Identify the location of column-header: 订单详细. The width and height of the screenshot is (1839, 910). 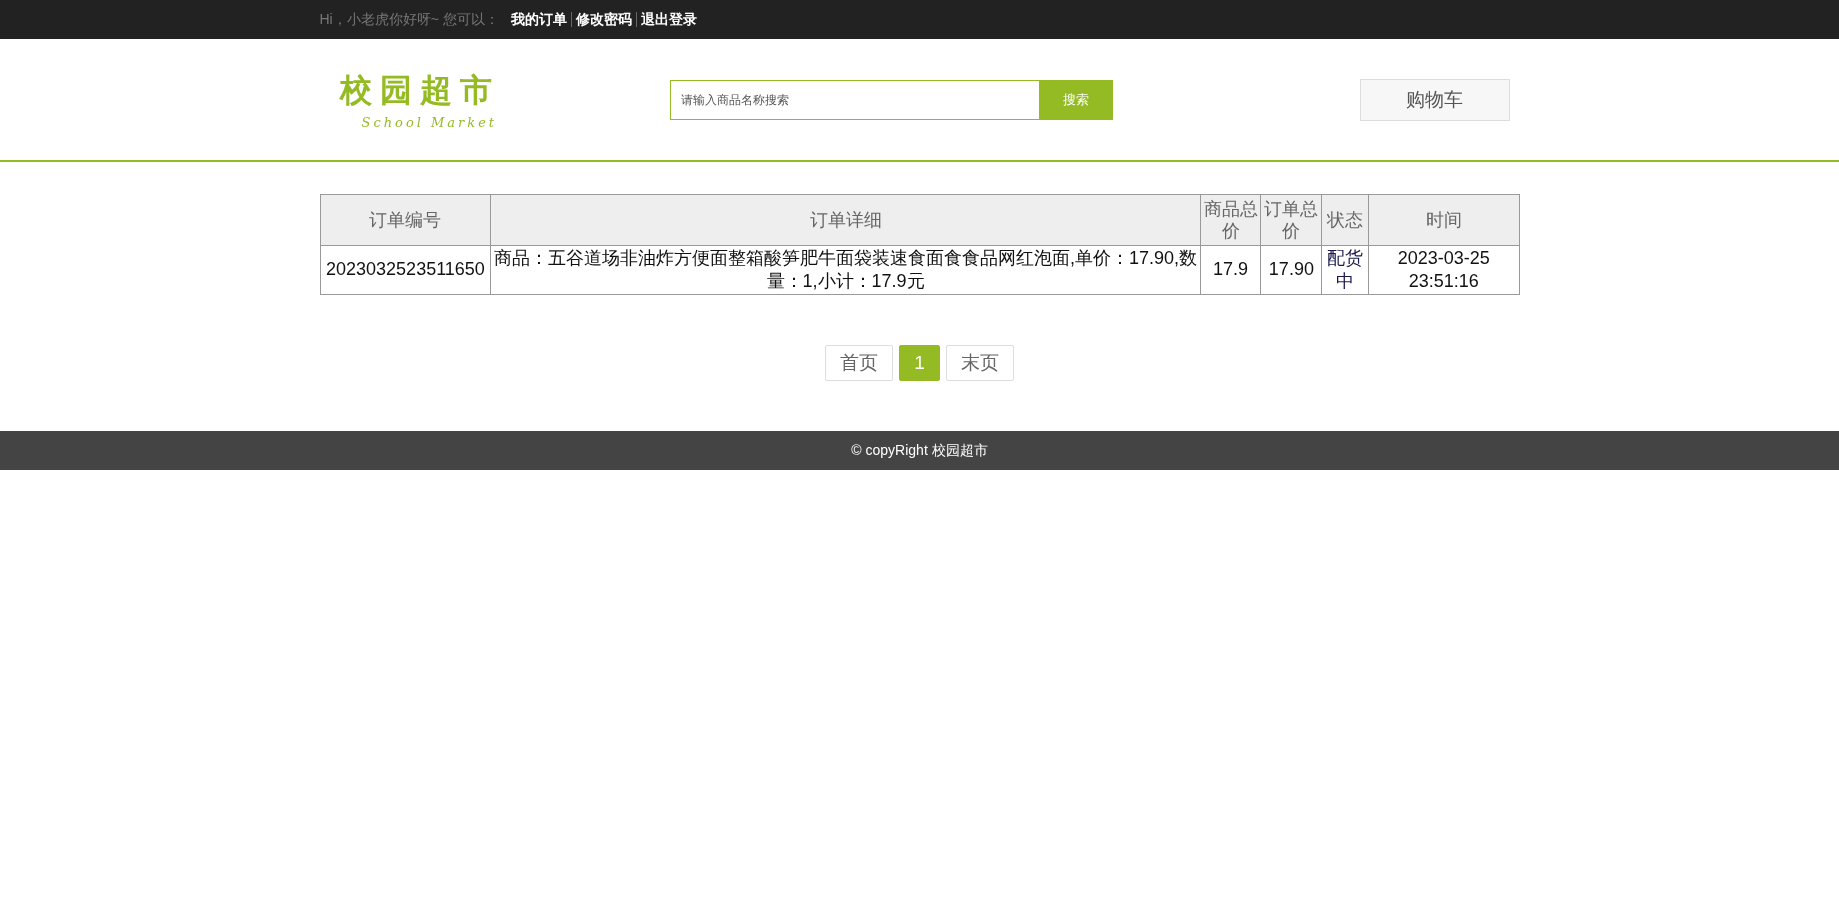
(845, 220).